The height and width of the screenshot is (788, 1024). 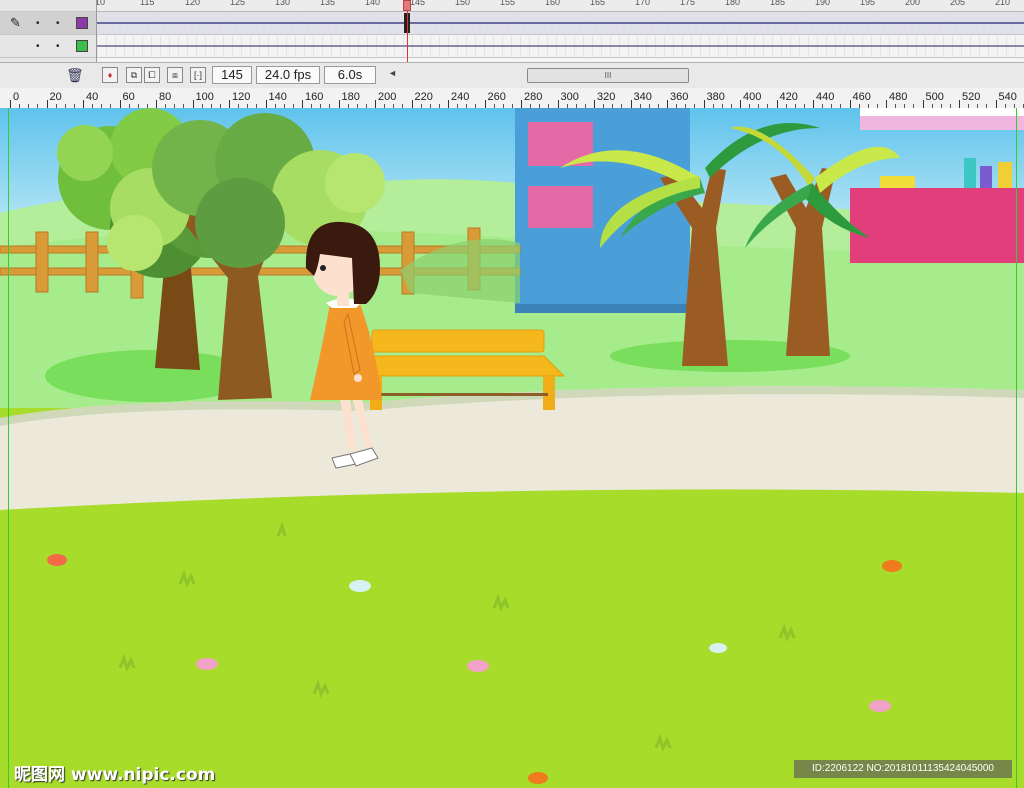 What do you see at coordinates (942, 112) in the screenshot?
I see `roof-edge` at bounding box center [942, 112].